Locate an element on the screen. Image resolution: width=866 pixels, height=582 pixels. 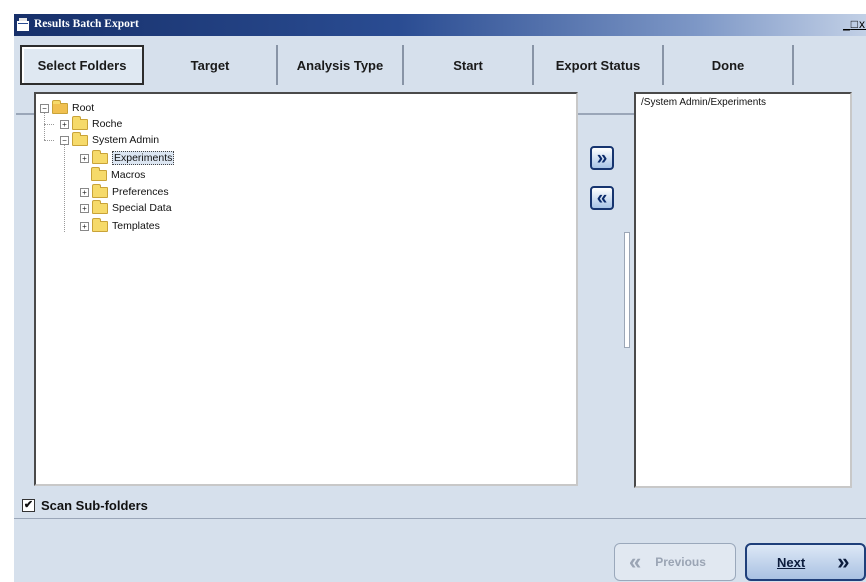
title-bar: Results Batch Export _□x is located at coordinates (440, 25).